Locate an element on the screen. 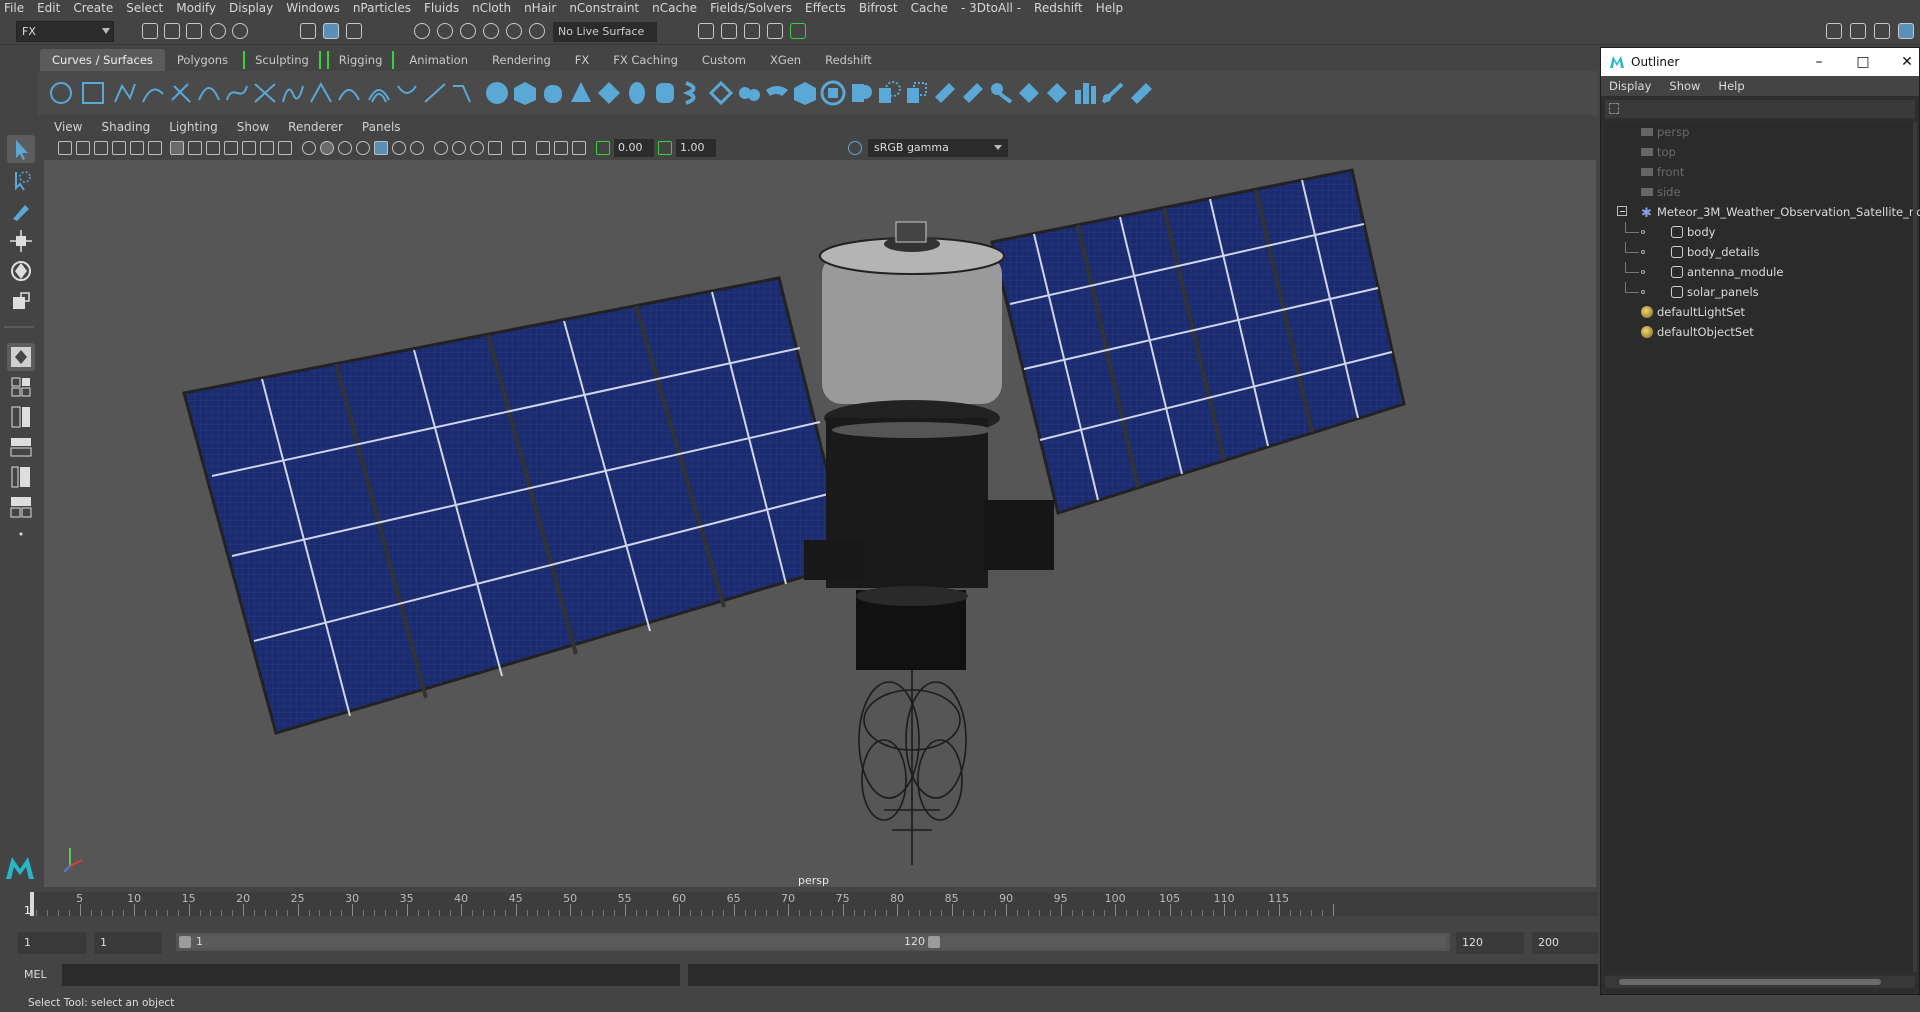 This screenshot has height=1012, width=1920. screen-space-ao-icon is located at coordinates (441, 148).